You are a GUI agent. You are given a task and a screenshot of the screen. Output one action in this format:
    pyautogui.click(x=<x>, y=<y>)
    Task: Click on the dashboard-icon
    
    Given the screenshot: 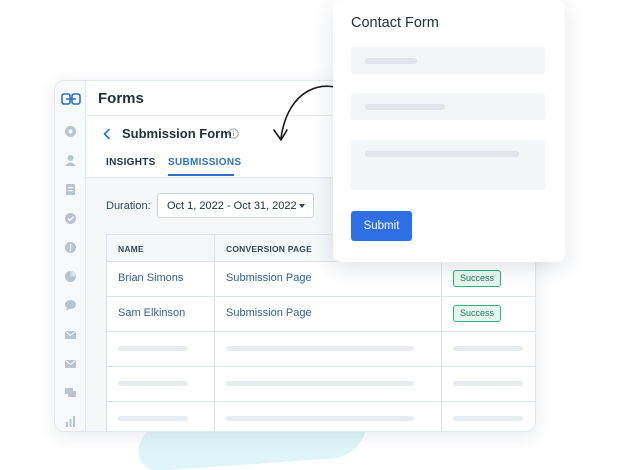 What is the action you would take?
    pyautogui.click(x=70, y=131)
    